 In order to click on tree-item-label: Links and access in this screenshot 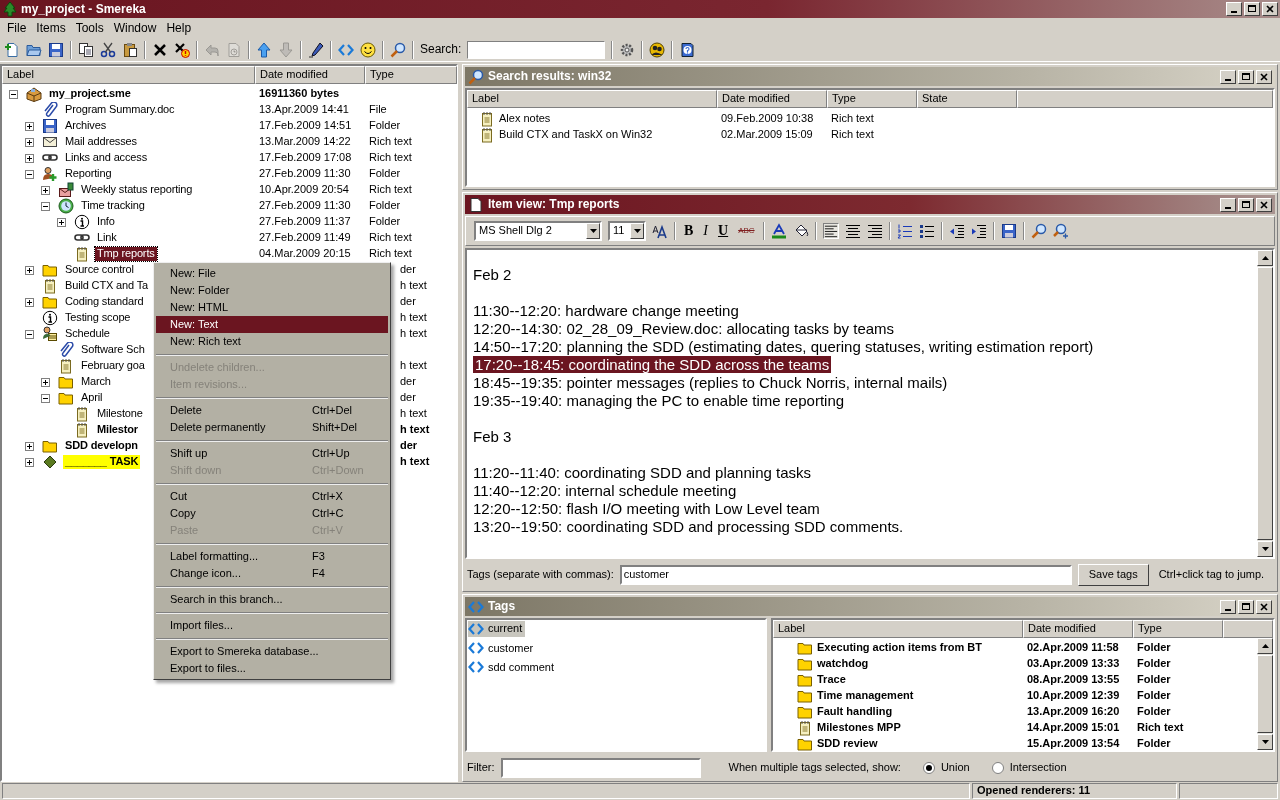, I will do `click(106, 158)`.